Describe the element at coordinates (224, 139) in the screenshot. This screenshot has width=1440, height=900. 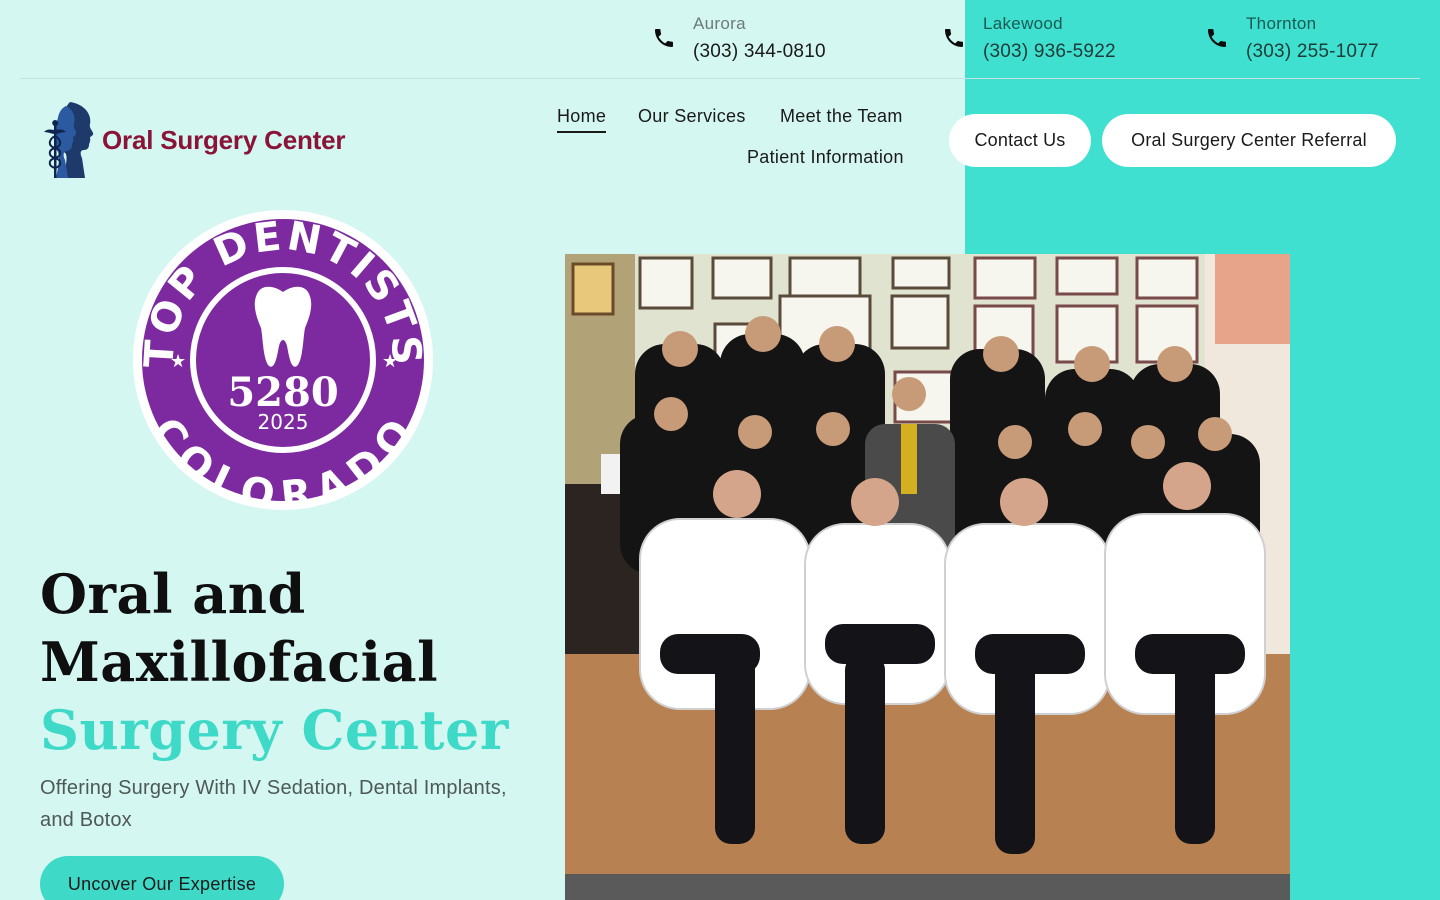
I see `brand-name: Oral Surgery Center` at that location.